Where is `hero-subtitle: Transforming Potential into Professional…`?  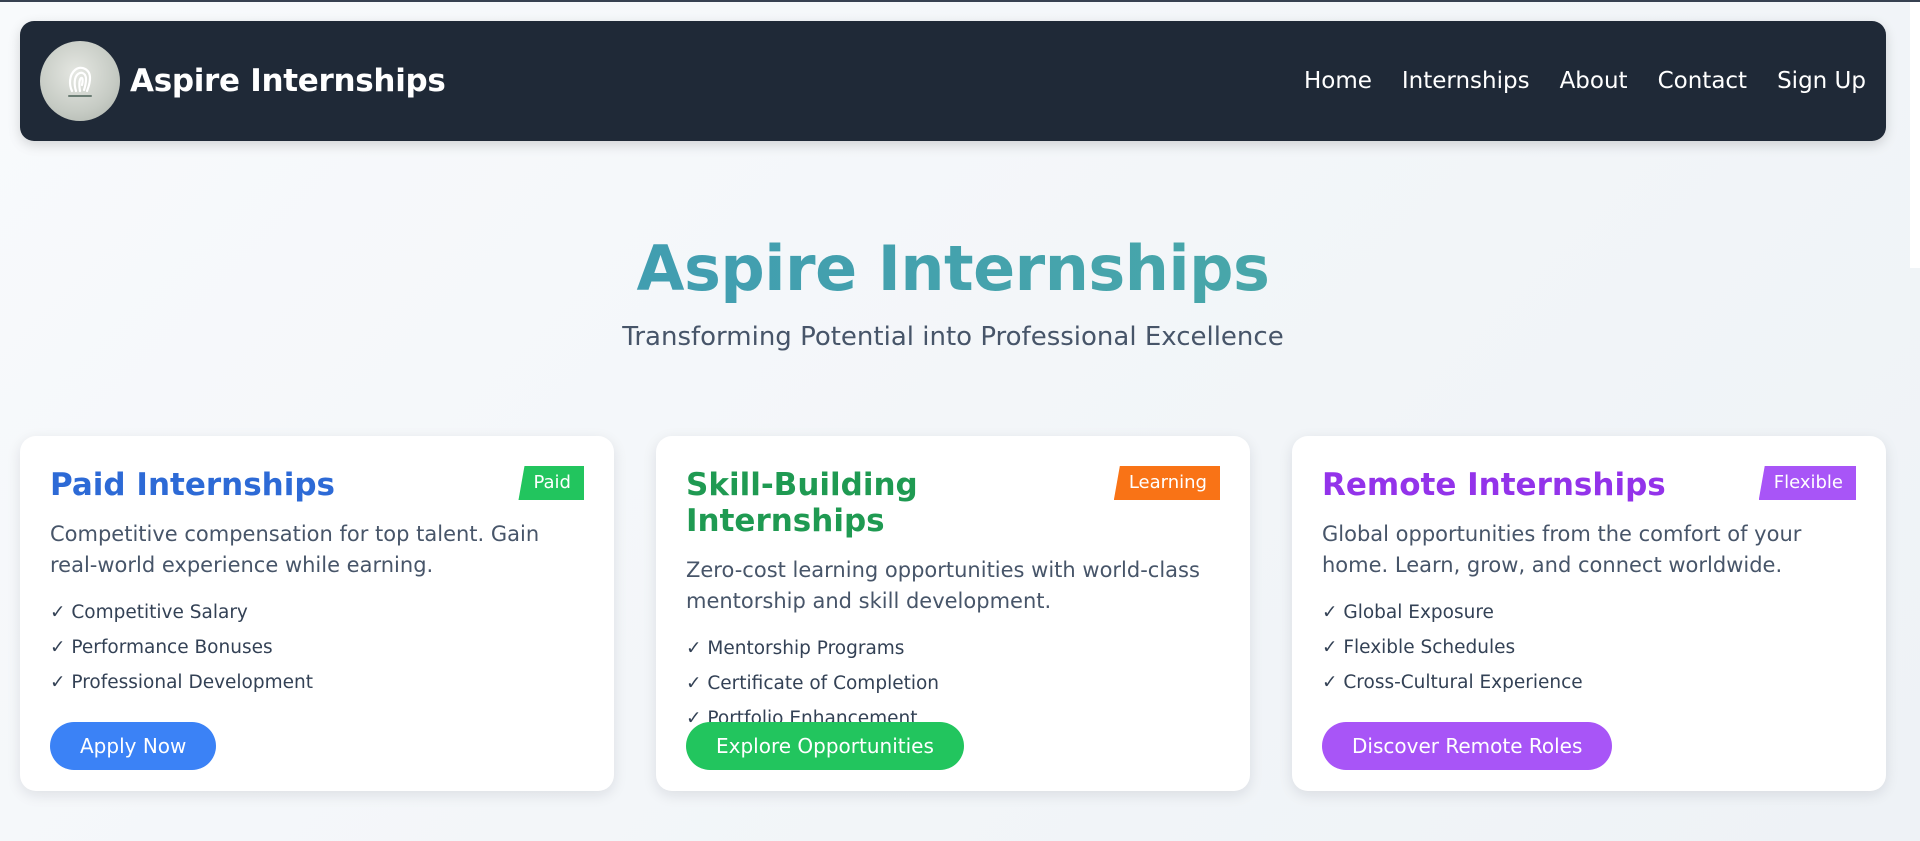
hero-subtitle: Transforming Potential into Professional… is located at coordinates (953, 337).